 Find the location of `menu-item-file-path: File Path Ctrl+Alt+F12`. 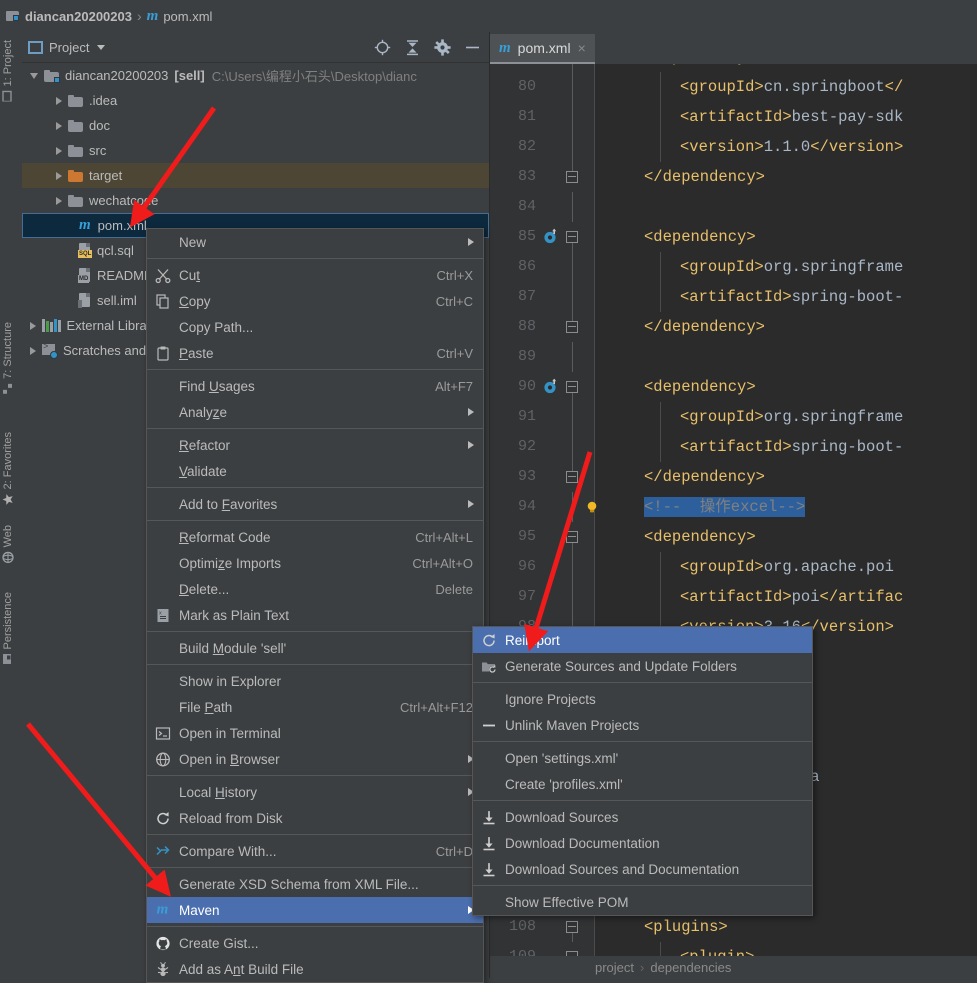

menu-item-file-path: File Path Ctrl+Alt+F12 is located at coordinates (315, 707).